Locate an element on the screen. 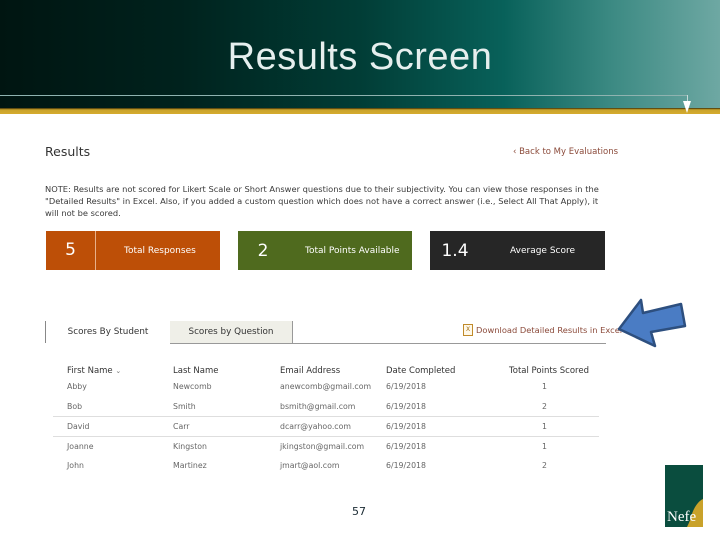 The image size is (720, 540). cell-first-name: Bob is located at coordinates (75, 406).